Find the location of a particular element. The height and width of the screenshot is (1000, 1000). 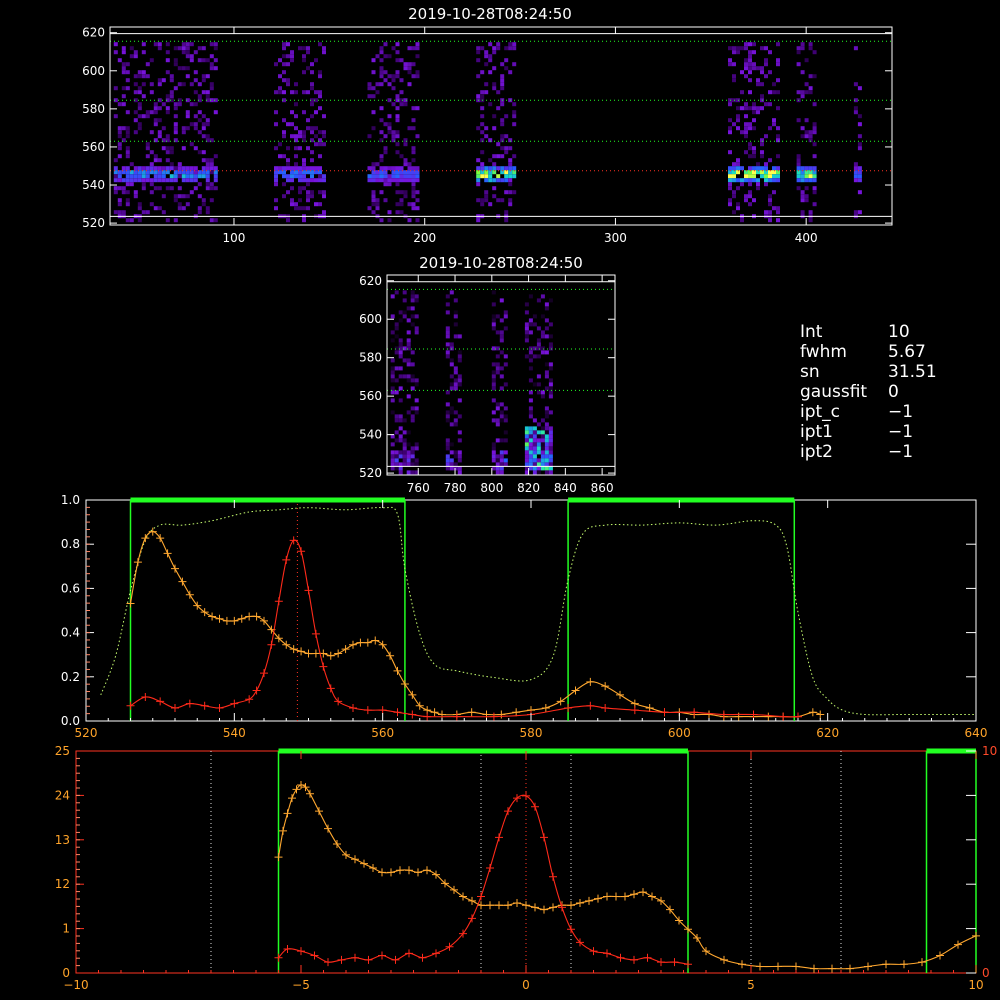

x-tick-label: 560 is located at coordinates (382, 733).